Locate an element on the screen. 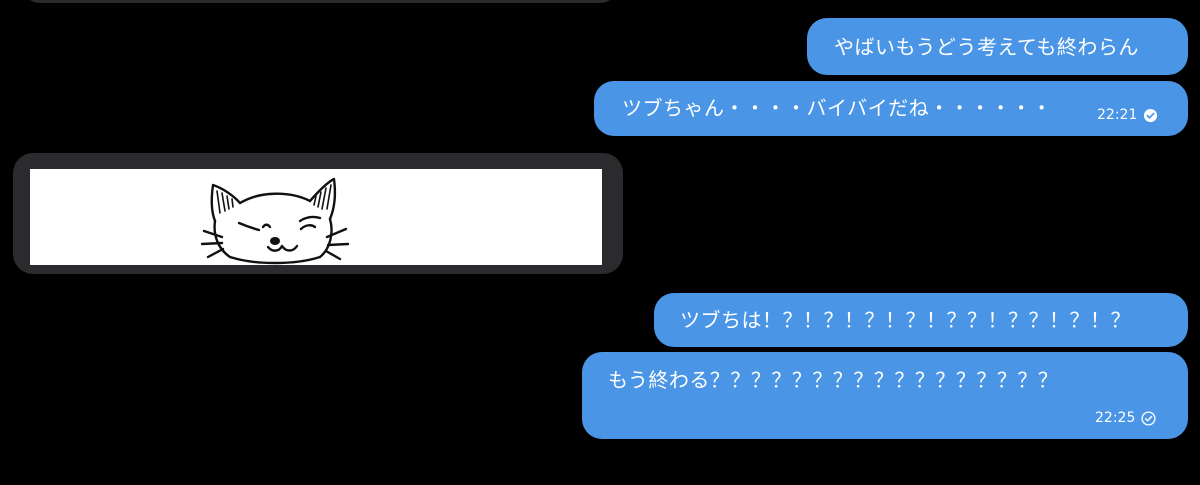  cat-face-drawing is located at coordinates (275, 221).